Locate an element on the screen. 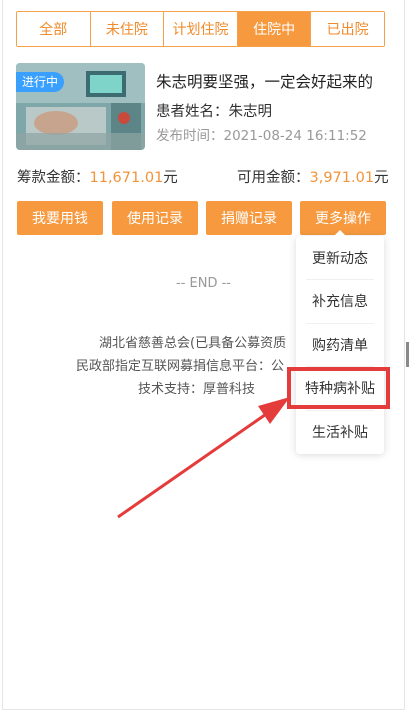  tab-planned: 计划住院 is located at coordinates (201, 29).